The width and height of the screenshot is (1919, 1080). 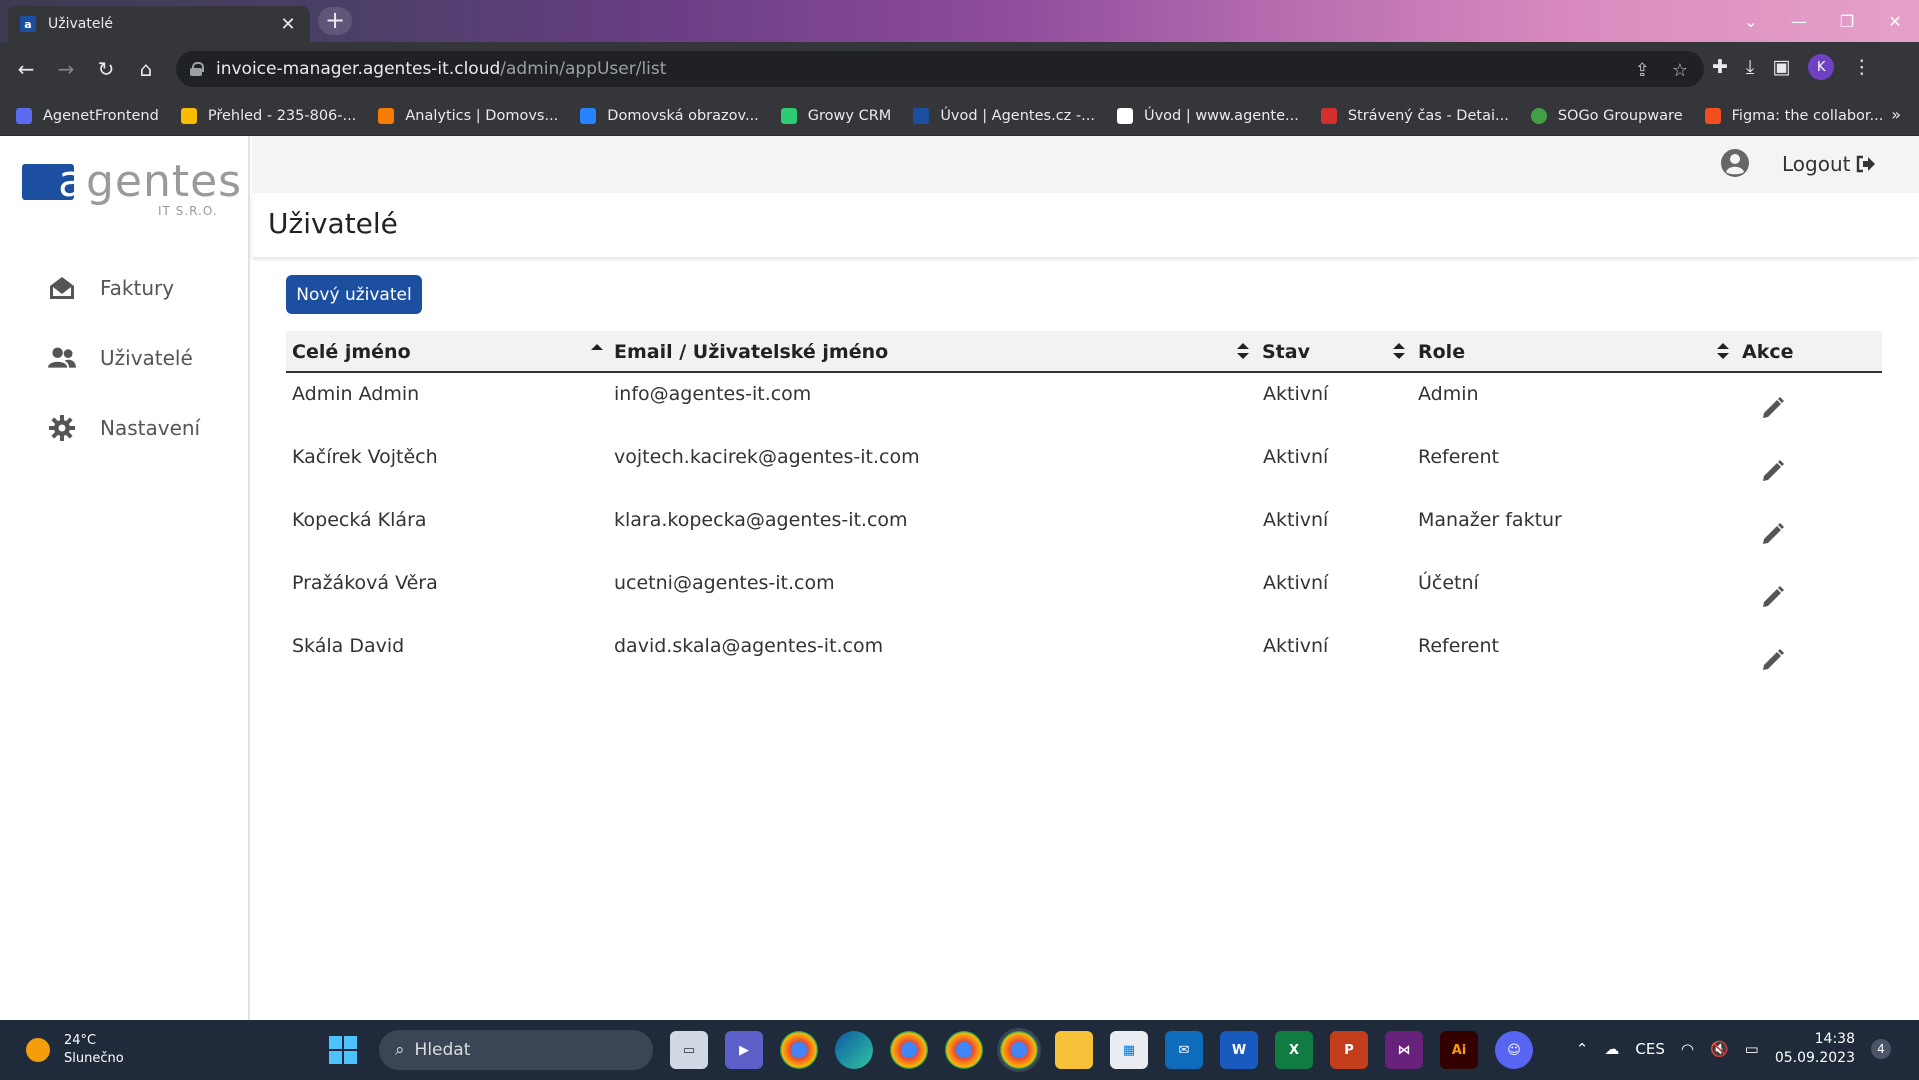 What do you see at coordinates (75, 1050) in the screenshot?
I see `weather-widget: 24°C Slunečno` at bounding box center [75, 1050].